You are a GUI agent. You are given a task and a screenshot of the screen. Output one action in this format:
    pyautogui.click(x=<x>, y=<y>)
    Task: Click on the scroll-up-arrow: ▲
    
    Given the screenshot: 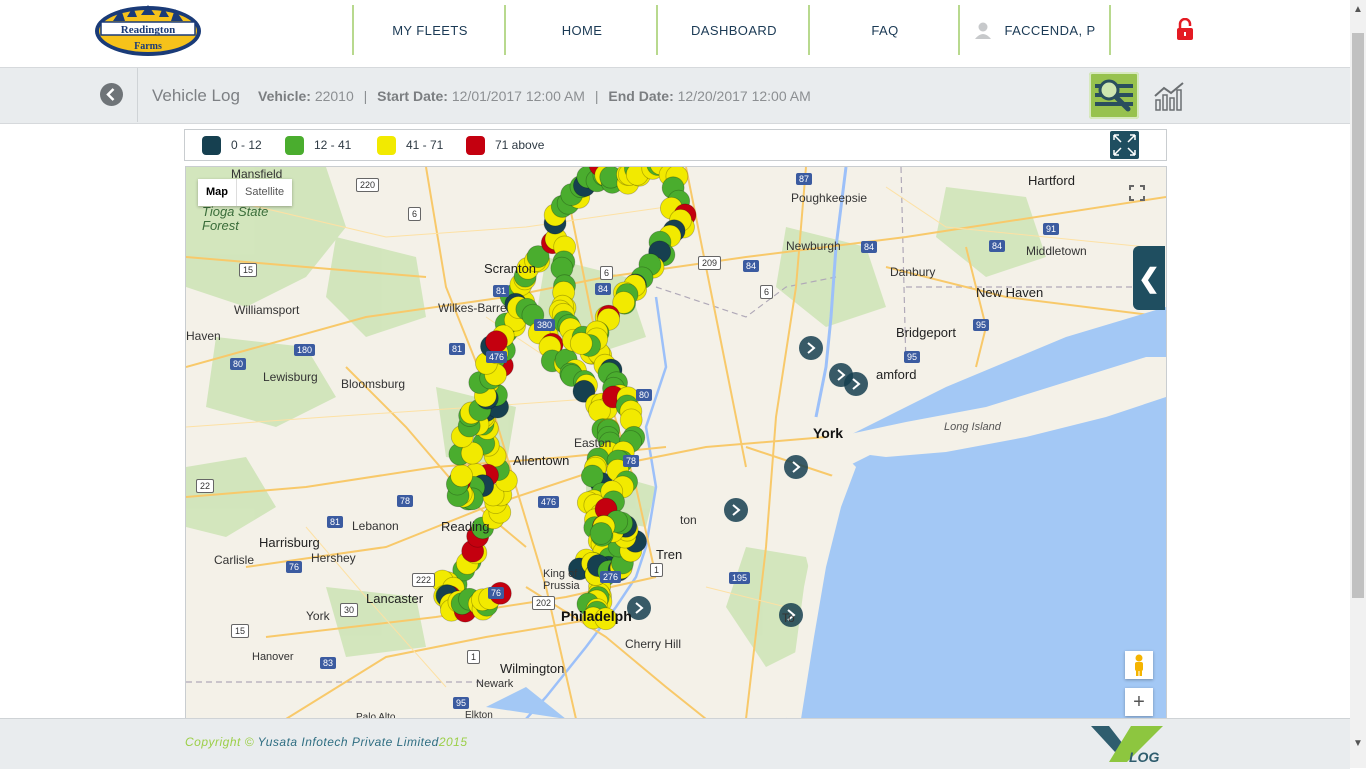 What is the action you would take?
    pyautogui.click(x=1358, y=9)
    